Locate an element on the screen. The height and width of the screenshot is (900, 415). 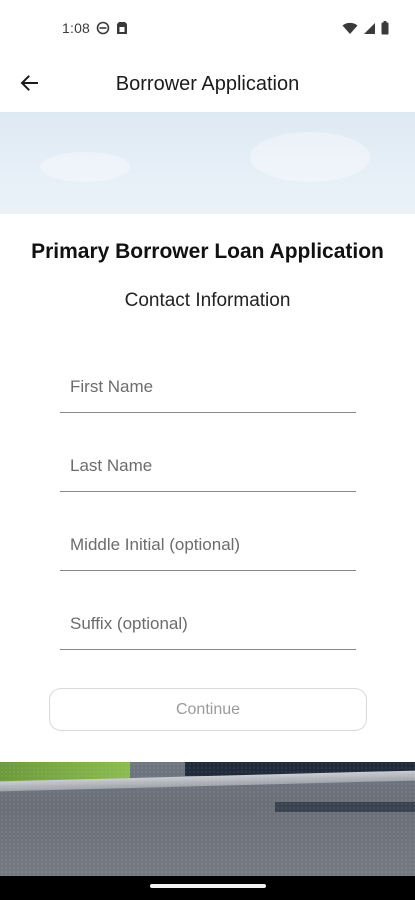
asphalt-texture is located at coordinates (207, 819).